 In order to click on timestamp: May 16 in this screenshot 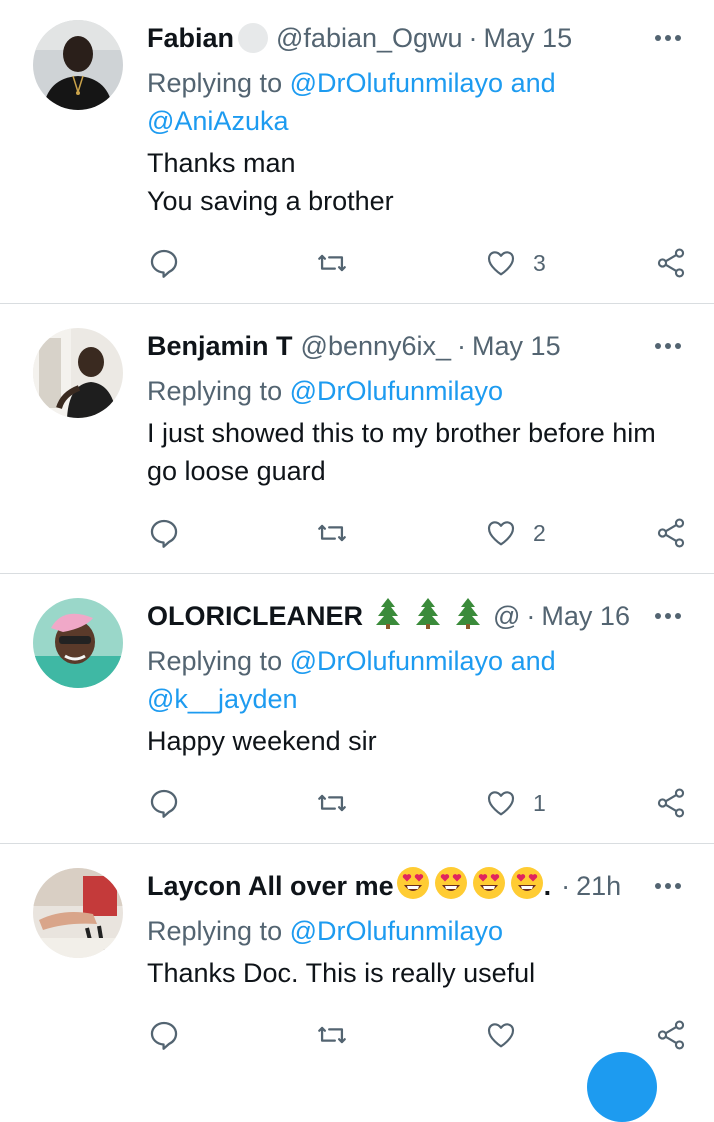, I will do `click(585, 616)`.